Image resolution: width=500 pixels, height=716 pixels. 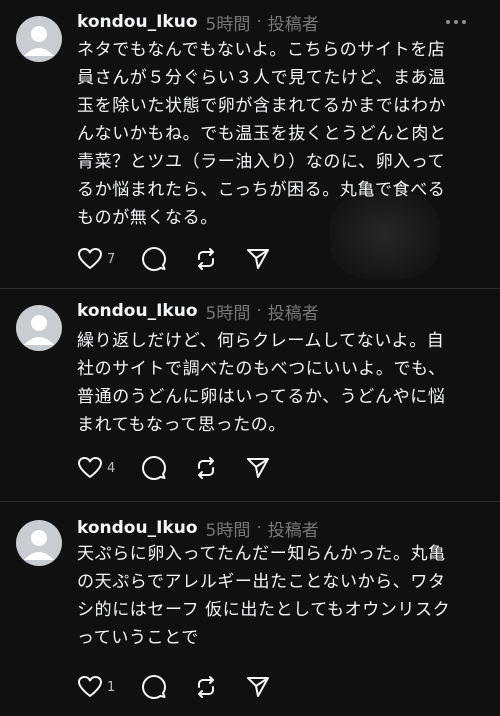 What do you see at coordinates (111, 468) in the screenshot?
I see `like-count: 4` at bounding box center [111, 468].